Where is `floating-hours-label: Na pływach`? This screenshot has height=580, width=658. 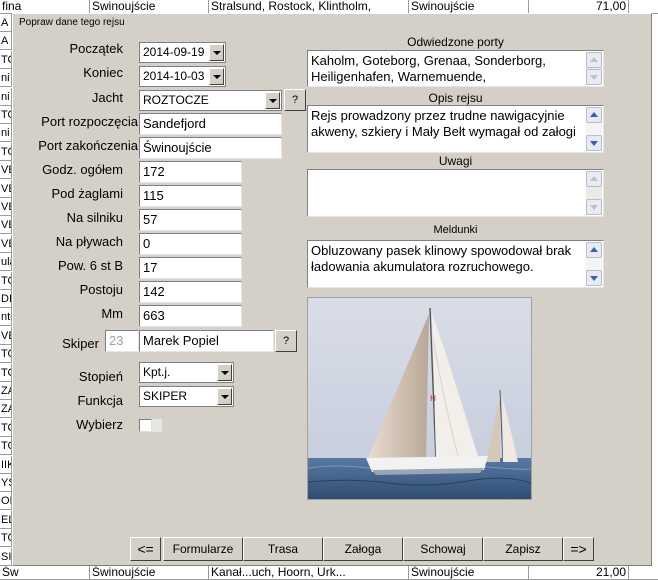
floating-hours-label: Na pływach is located at coordinates (89, 241).